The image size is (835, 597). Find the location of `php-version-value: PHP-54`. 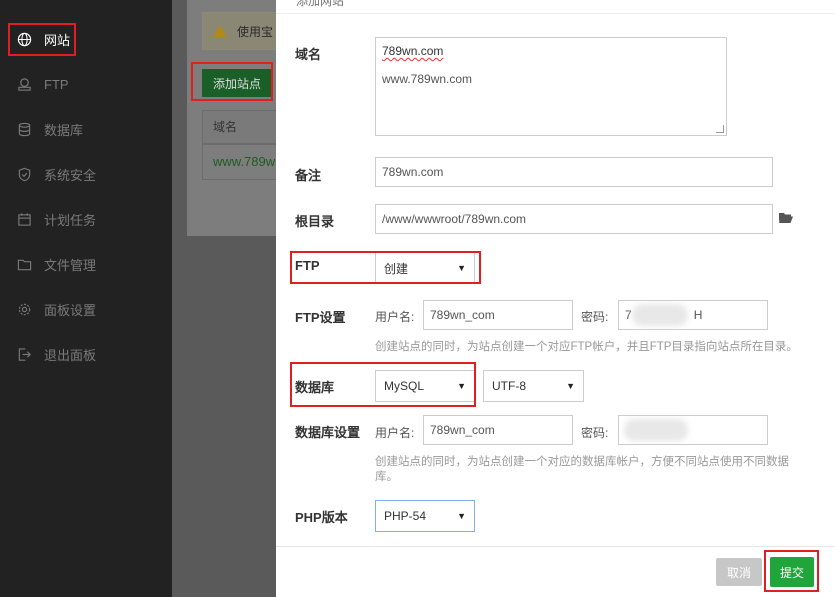

php-version-value: PHP-54 is located at coordinates (405, 516).